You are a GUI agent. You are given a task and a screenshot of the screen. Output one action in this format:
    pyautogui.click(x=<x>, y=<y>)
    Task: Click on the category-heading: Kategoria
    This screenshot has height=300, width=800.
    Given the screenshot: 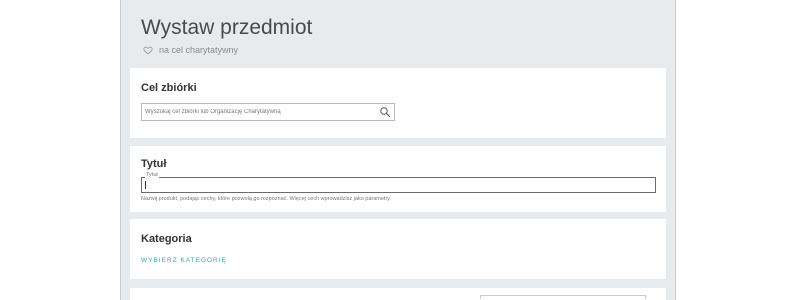 What is the action you would take?
    pyautogui.click(x=166, y=239)
    